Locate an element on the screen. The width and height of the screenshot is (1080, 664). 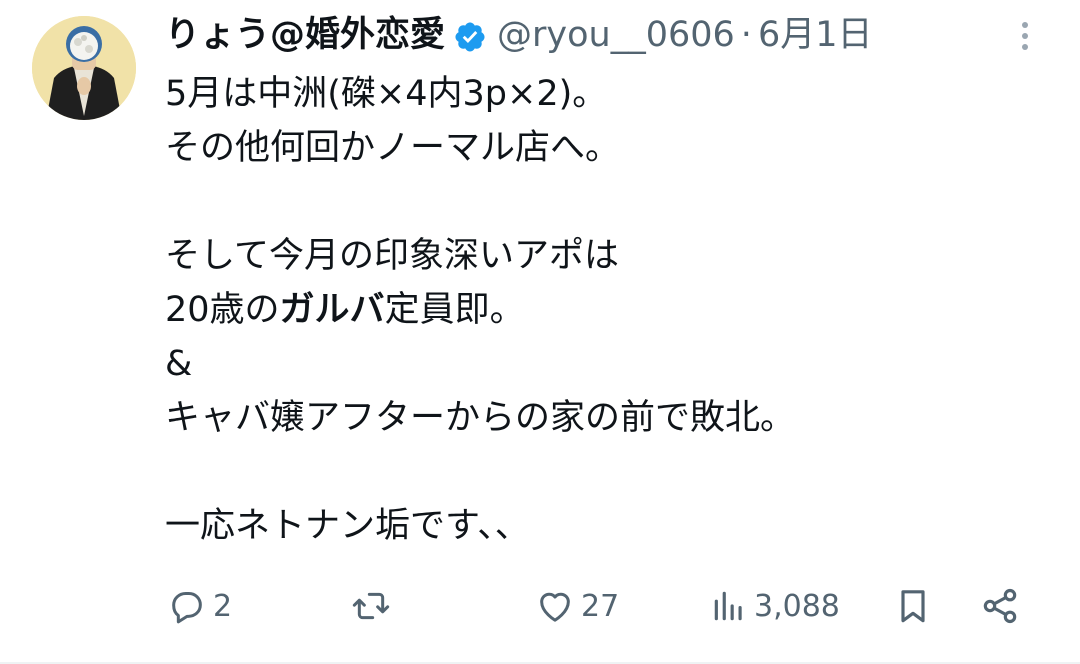
tweet-line: そして今月の印象深いアポは is located at coordinates (392, 256).